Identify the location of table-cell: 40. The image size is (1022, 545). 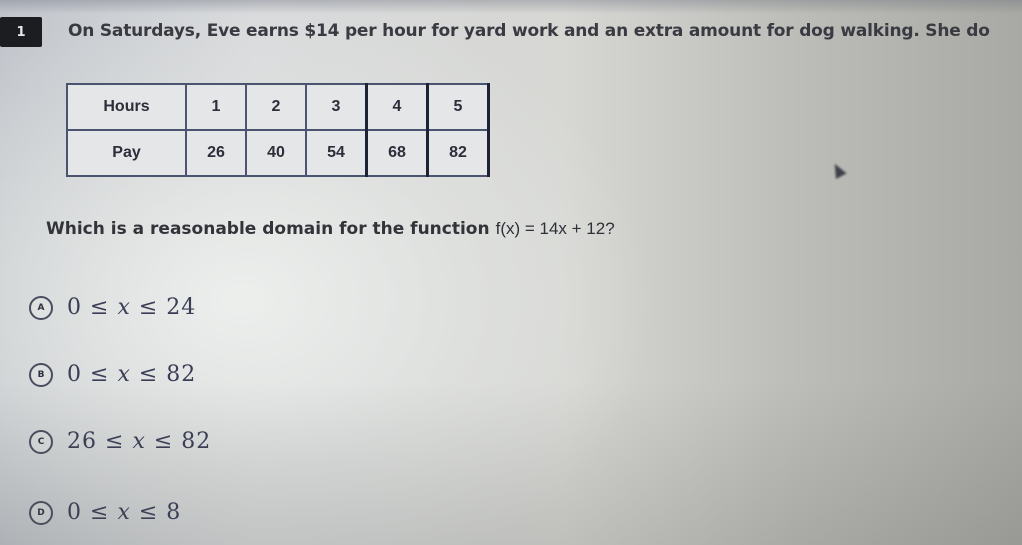
(276, 153).